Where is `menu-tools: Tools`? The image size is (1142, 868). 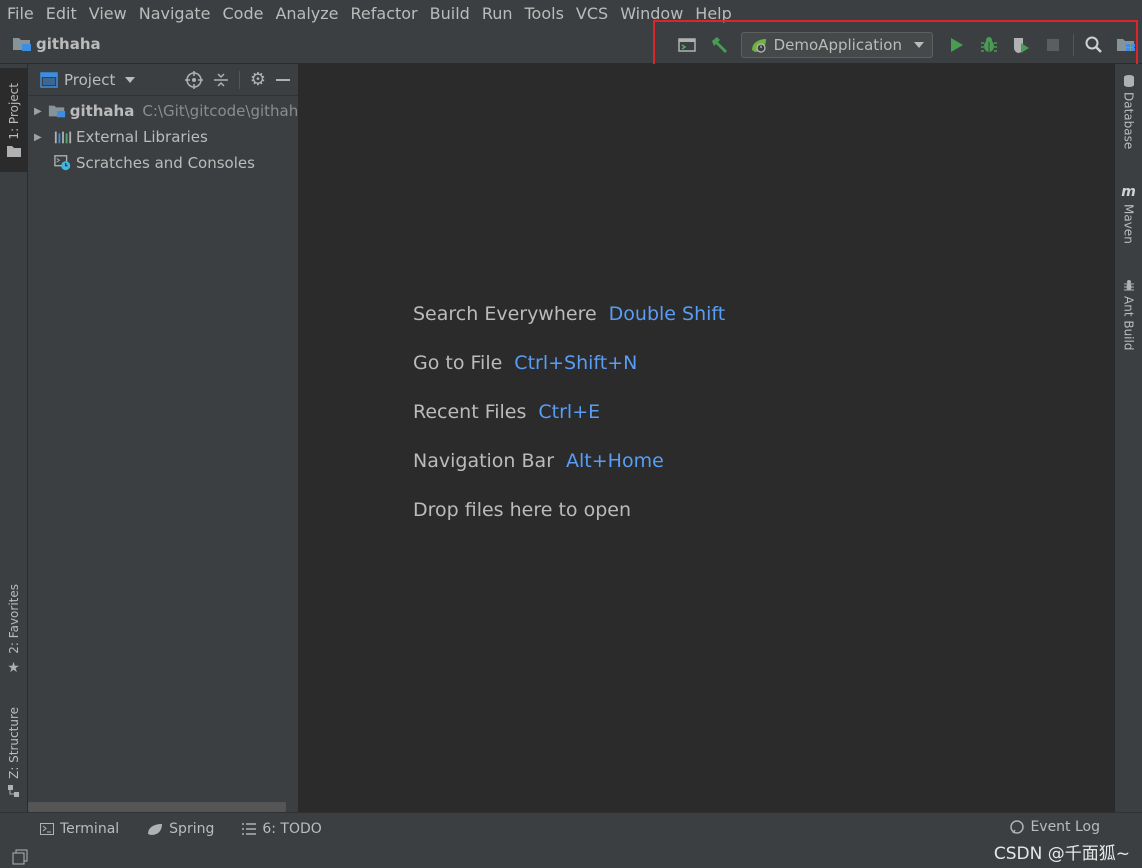 menu-tools: Tools is located at coordinates (544, 13).